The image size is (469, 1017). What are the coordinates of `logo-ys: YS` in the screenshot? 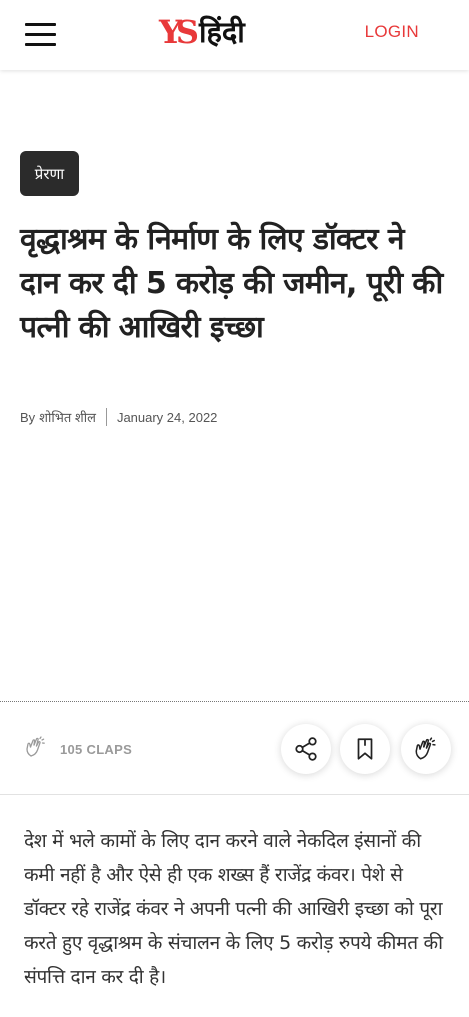 It's located at (179, 32).